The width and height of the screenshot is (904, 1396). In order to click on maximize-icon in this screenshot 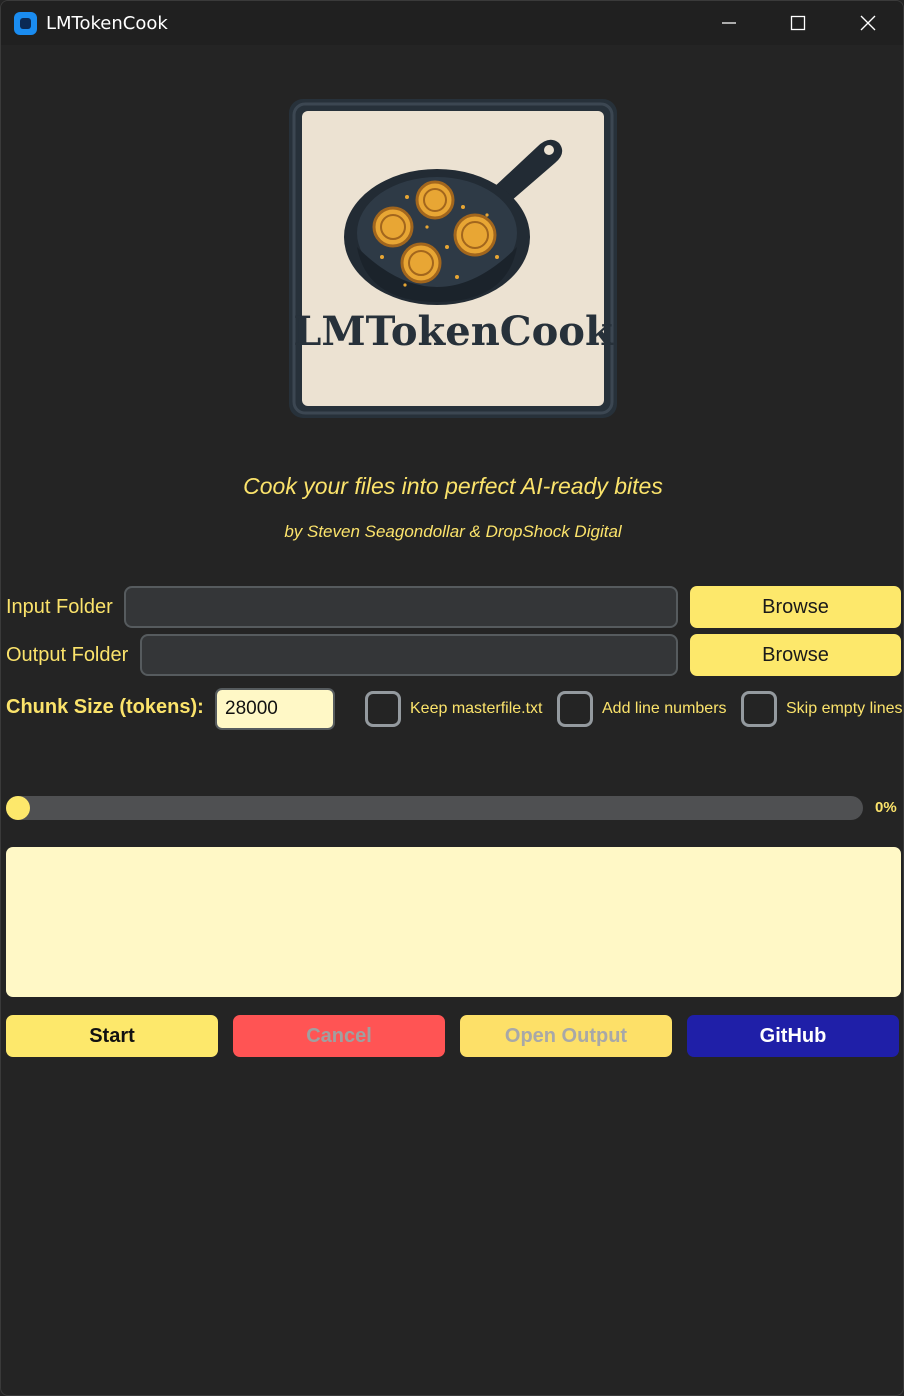, I will do `click(798, 23)`.